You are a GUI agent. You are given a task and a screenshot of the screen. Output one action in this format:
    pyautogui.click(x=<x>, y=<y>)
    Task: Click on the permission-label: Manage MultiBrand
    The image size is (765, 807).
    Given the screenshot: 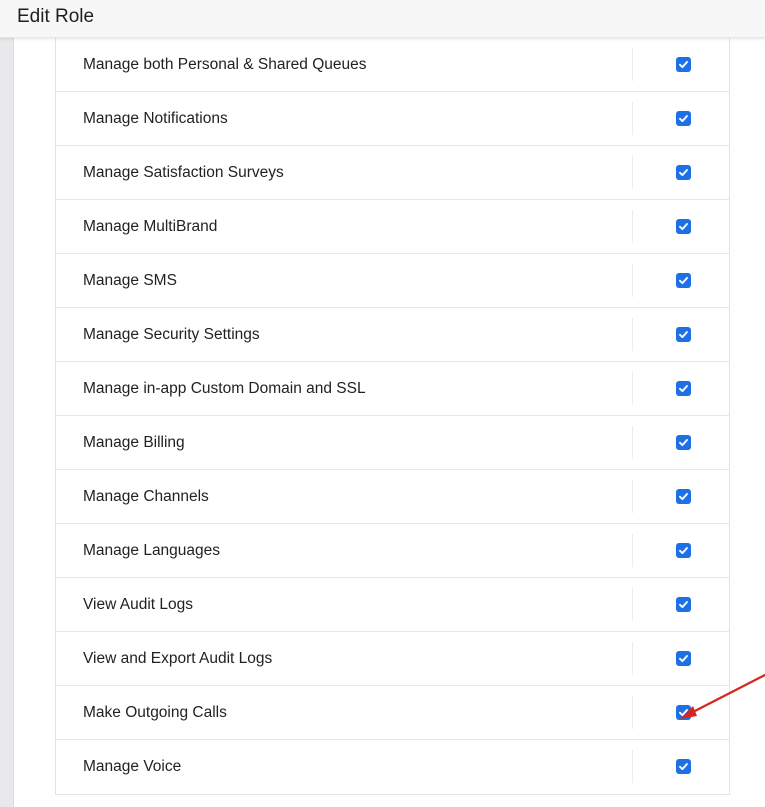 What is the action you would take?
    pyautogui.click(x=150, y=226)
    